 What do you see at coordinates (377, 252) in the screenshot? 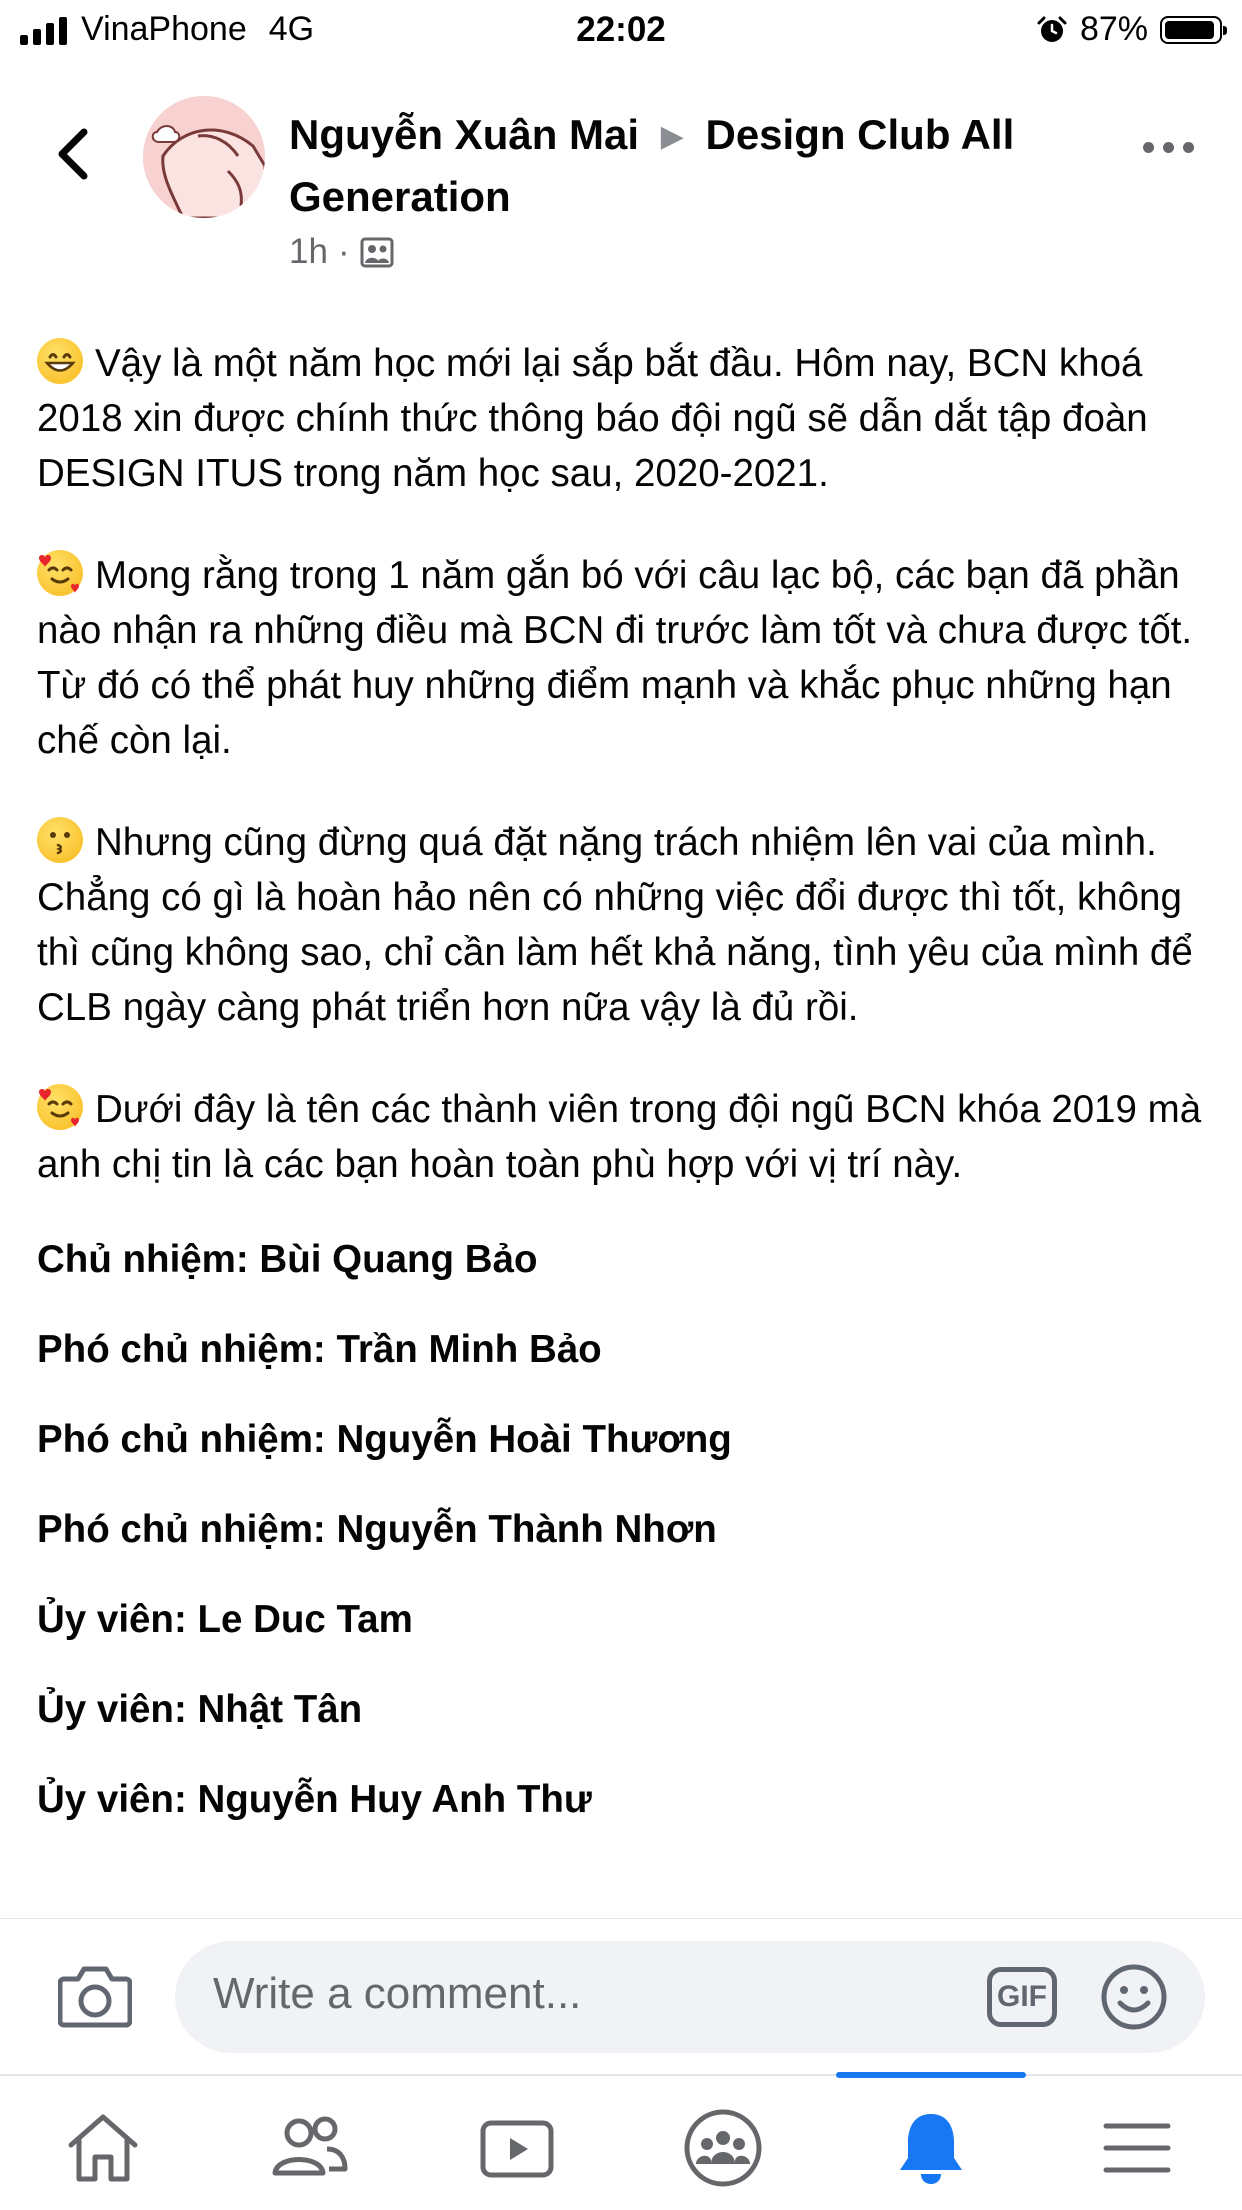
I see `group-icon` at bounding box center [377, 252].